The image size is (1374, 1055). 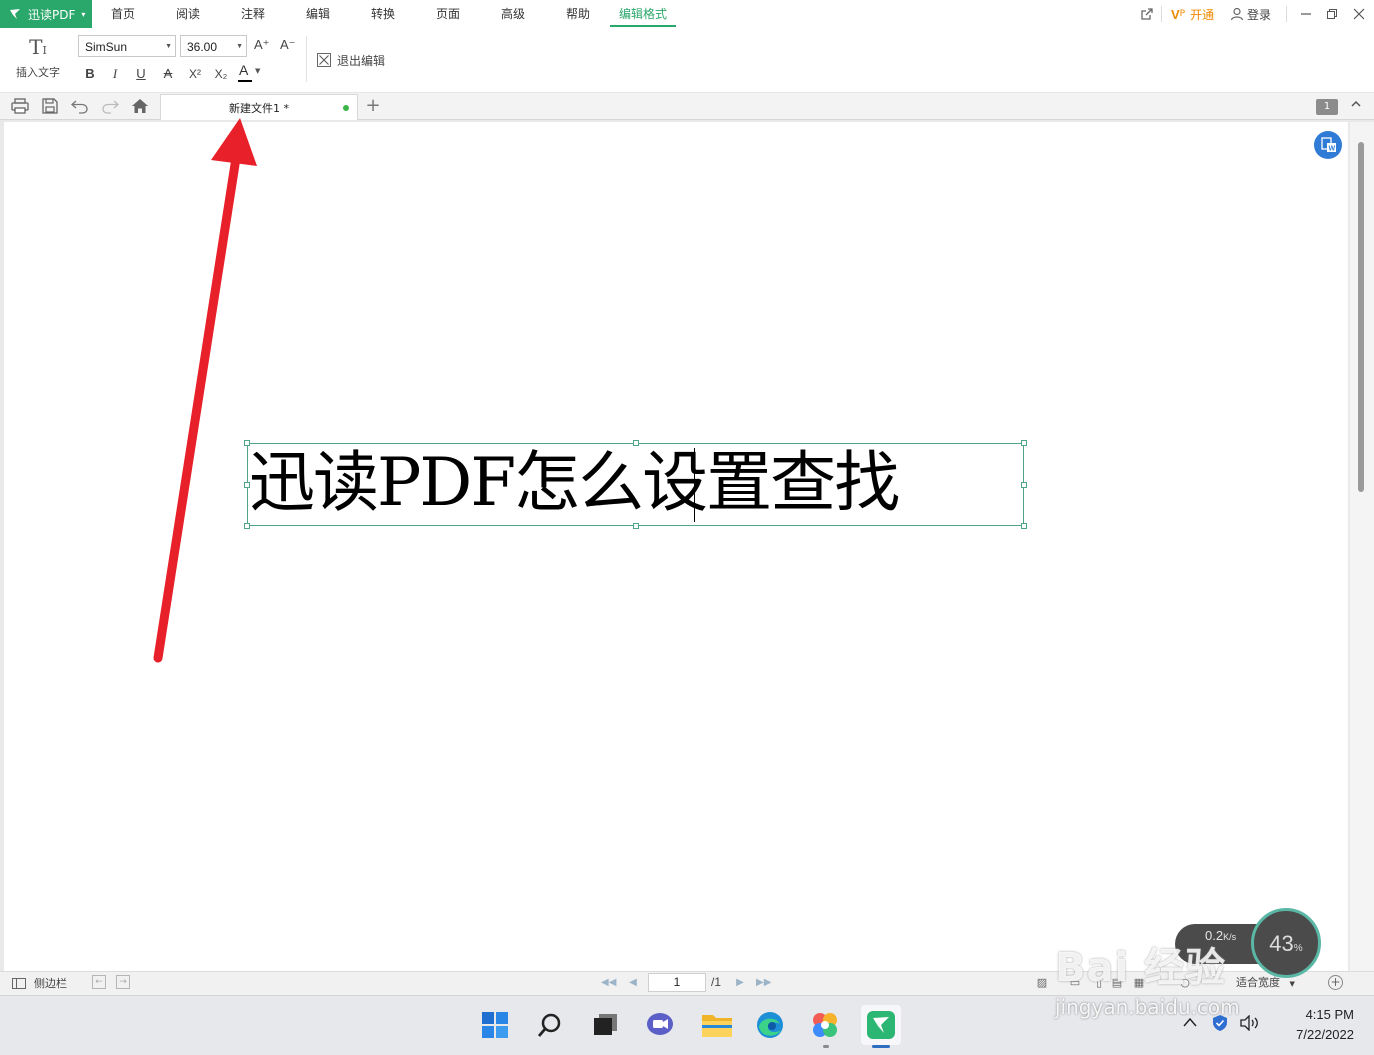 What do you see at coordinates (550, 1025) in the screenshot?
I see `search-icon` at bounding box center [550, 1025].